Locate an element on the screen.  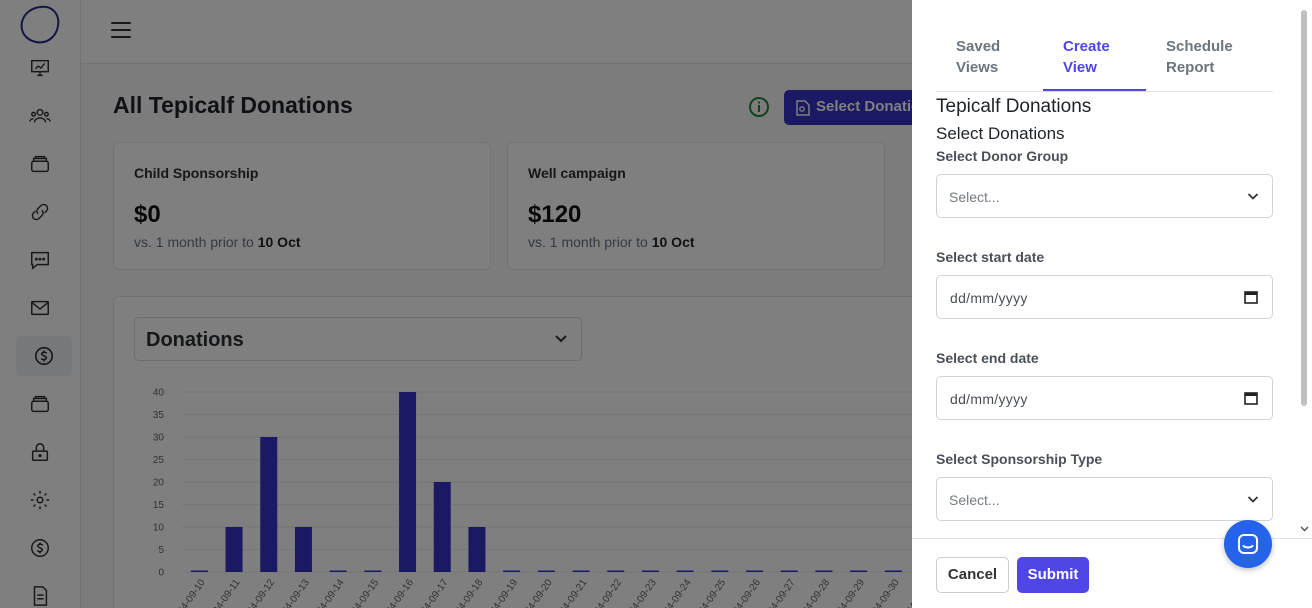
tab-saved-views: Saved Views is located at coordinates (978, 57).